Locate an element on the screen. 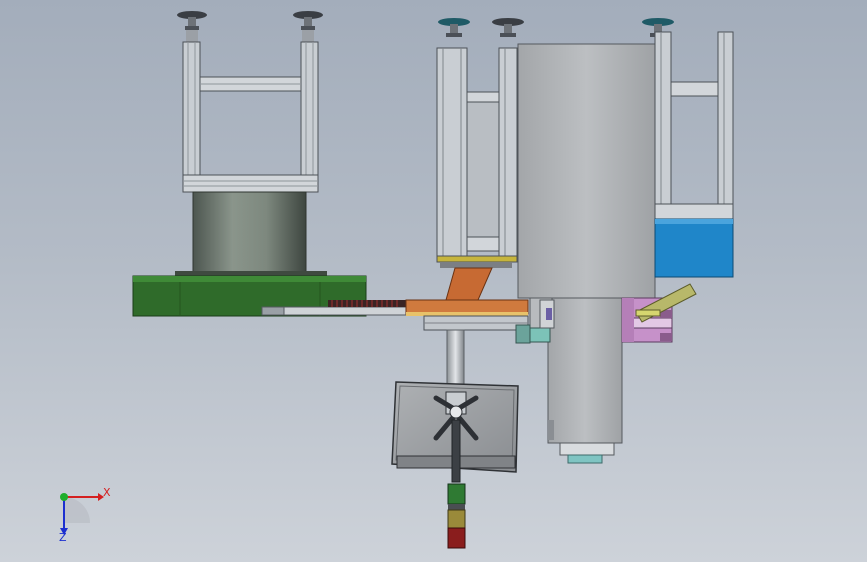 This screenshot has width=867, height=562. gripper-assembly is located at coordinates (455, 439).